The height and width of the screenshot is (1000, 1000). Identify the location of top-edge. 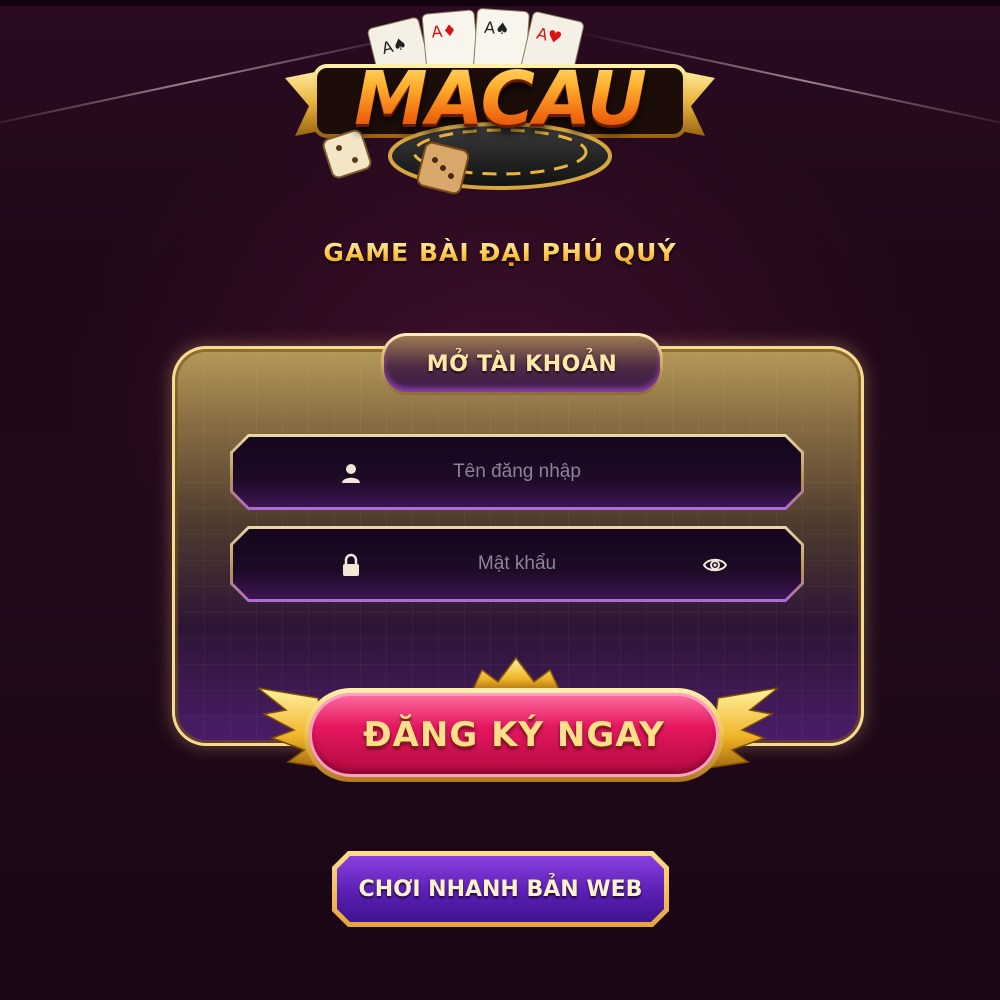
(500, 3).